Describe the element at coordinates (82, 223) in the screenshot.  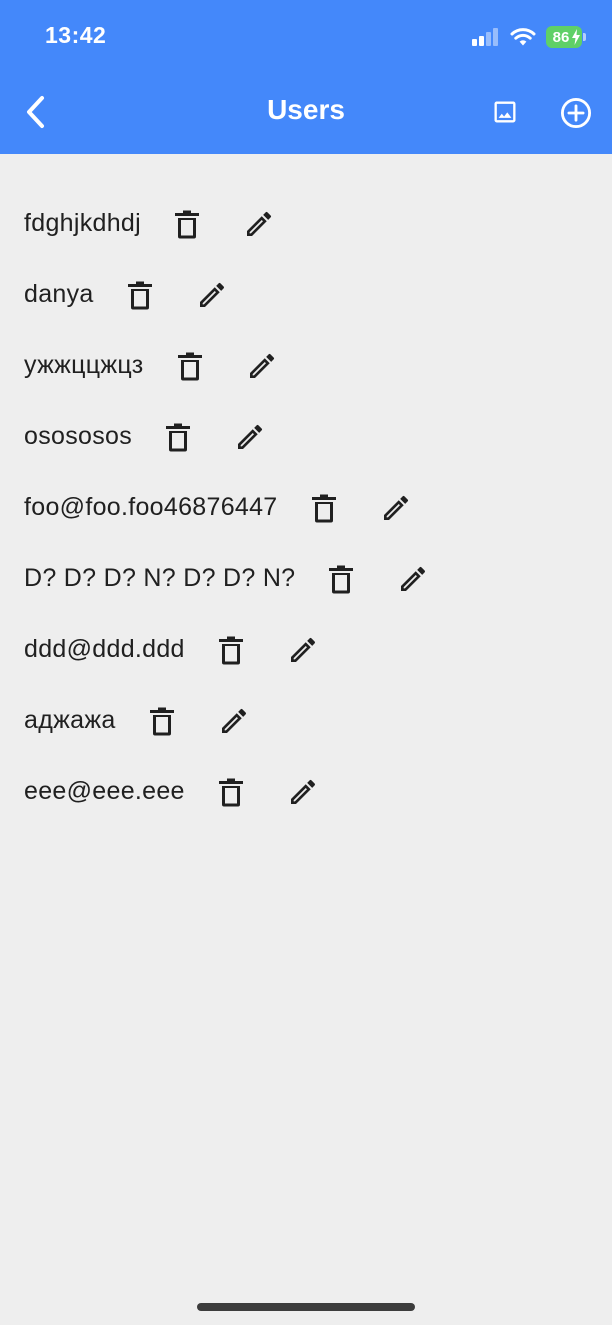
I see `user-name: fdghjkdhdj` at that location.